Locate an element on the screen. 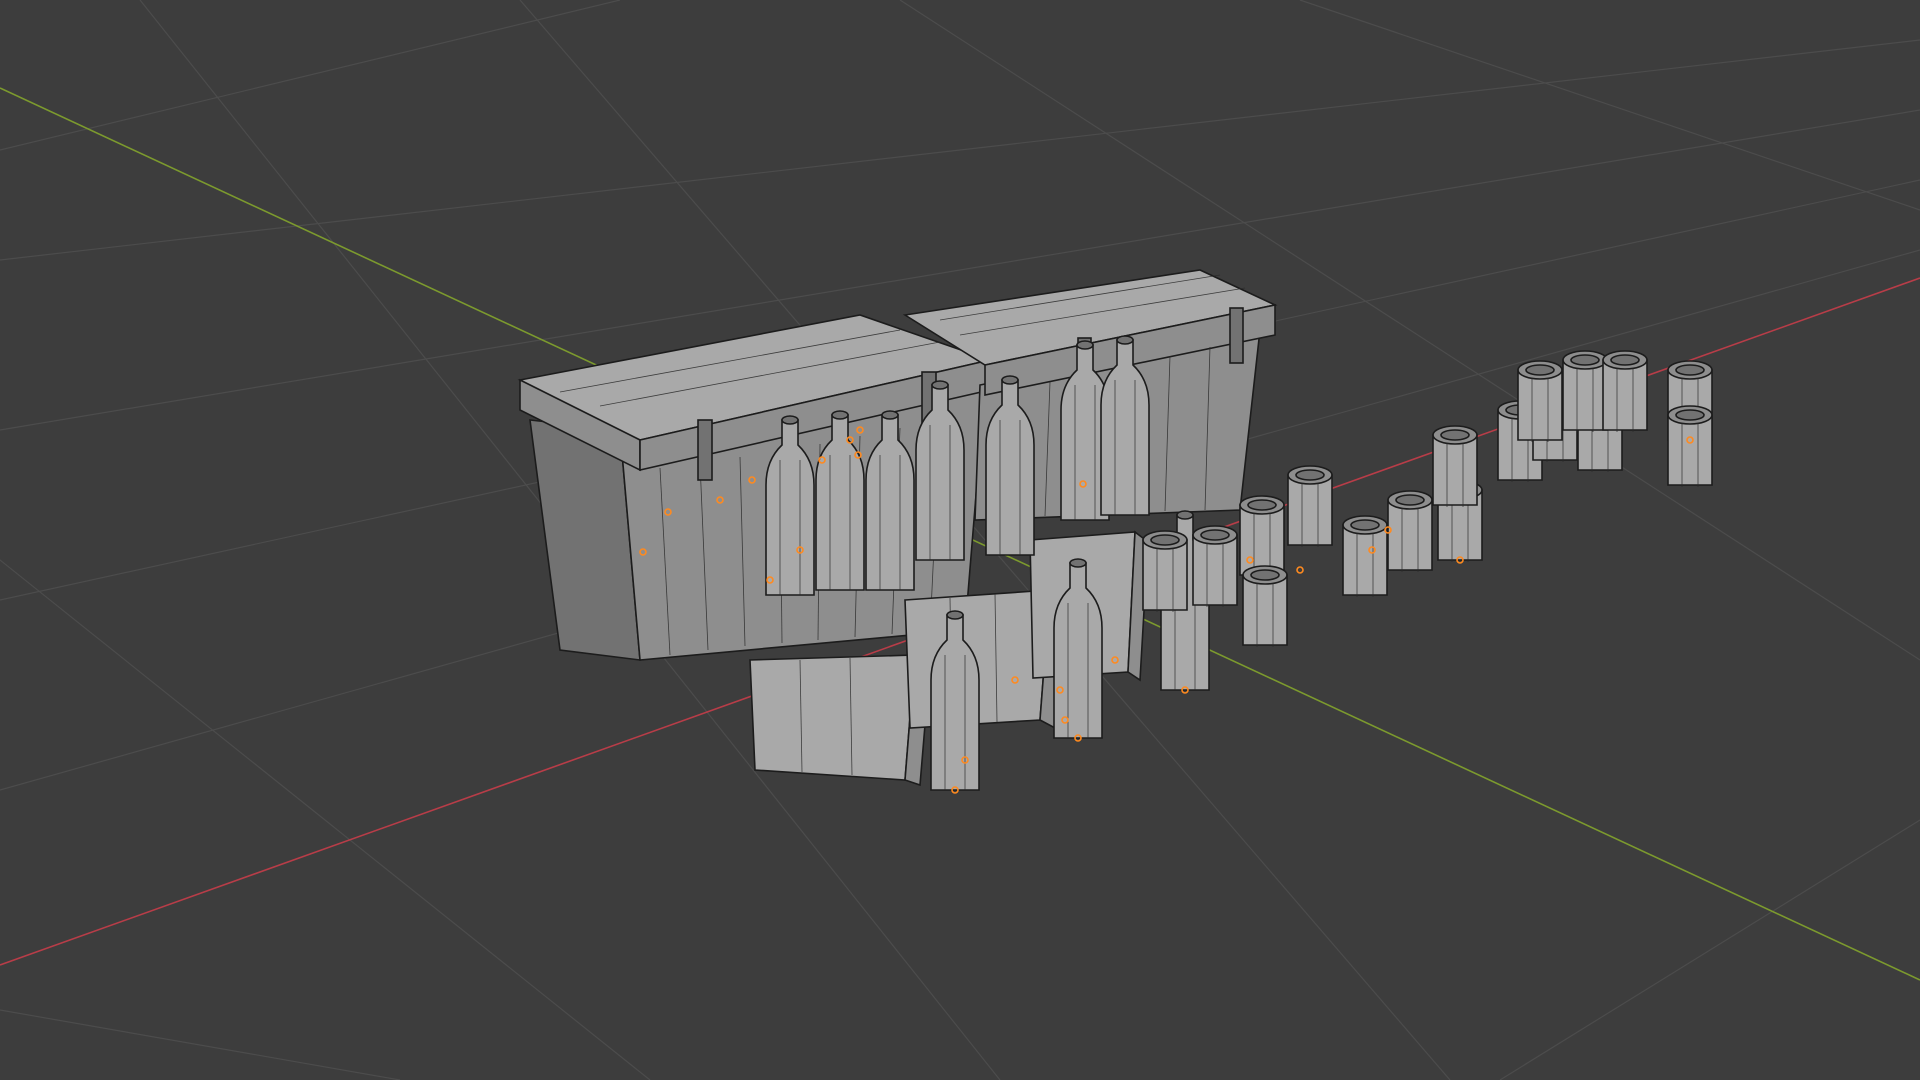 This screenshot has width=1920, height=1080. six-pack-carrier-front is located at coordinates (840, 720).